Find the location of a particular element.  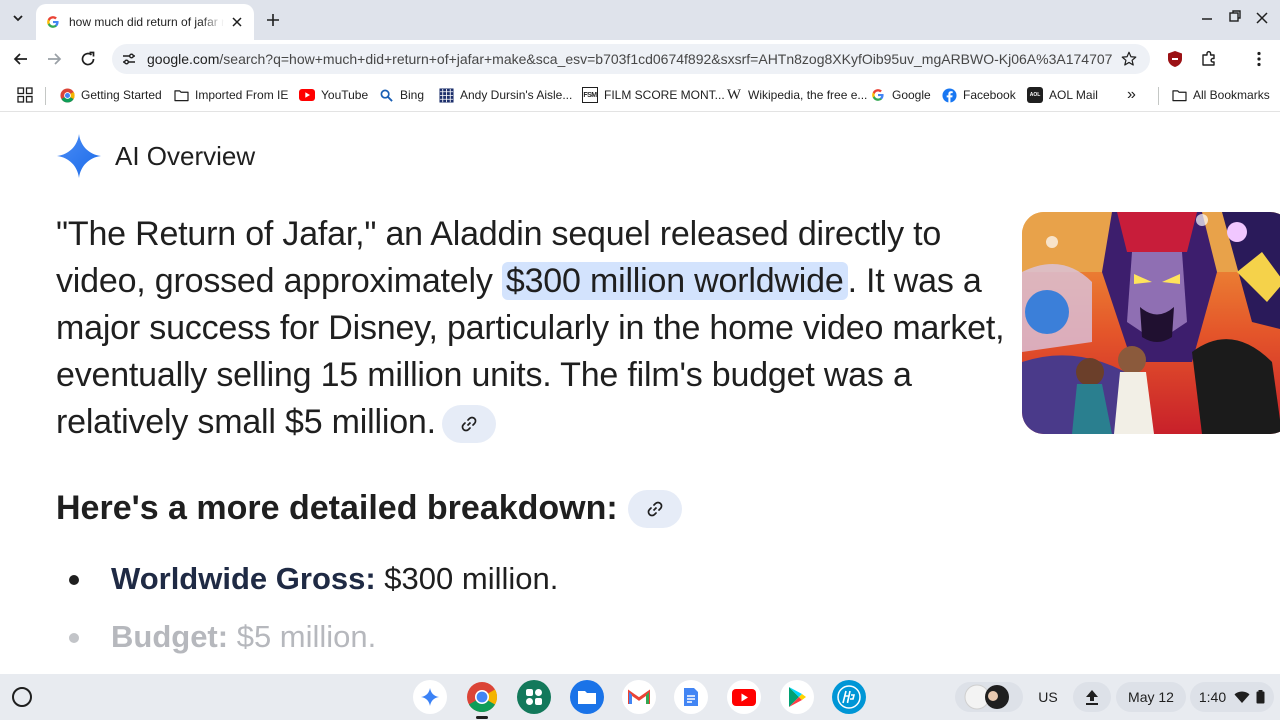

breakdown-heading-text: Here's a more detailed breakdown: is located at coordinates (337, 508).